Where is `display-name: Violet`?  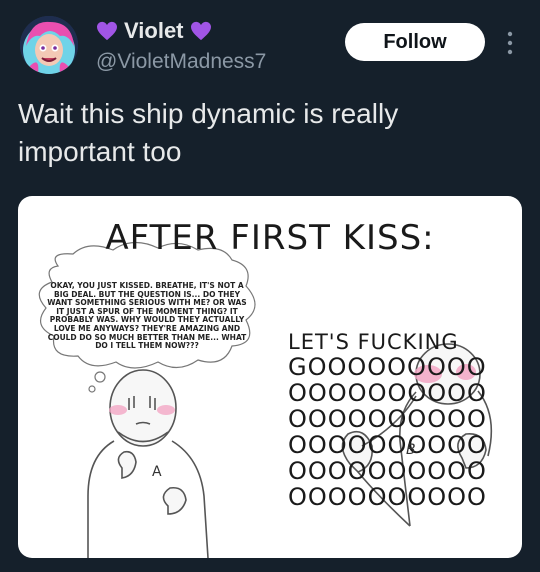
display-name: Violet is located at coordinates (154, 31).